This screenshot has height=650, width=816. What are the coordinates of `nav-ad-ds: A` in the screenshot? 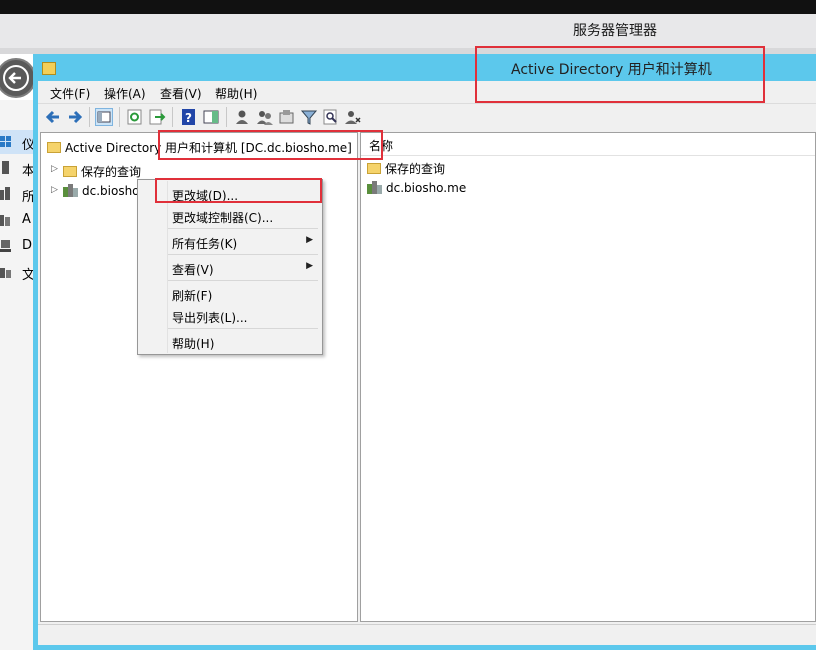 It's located at (16, 220).